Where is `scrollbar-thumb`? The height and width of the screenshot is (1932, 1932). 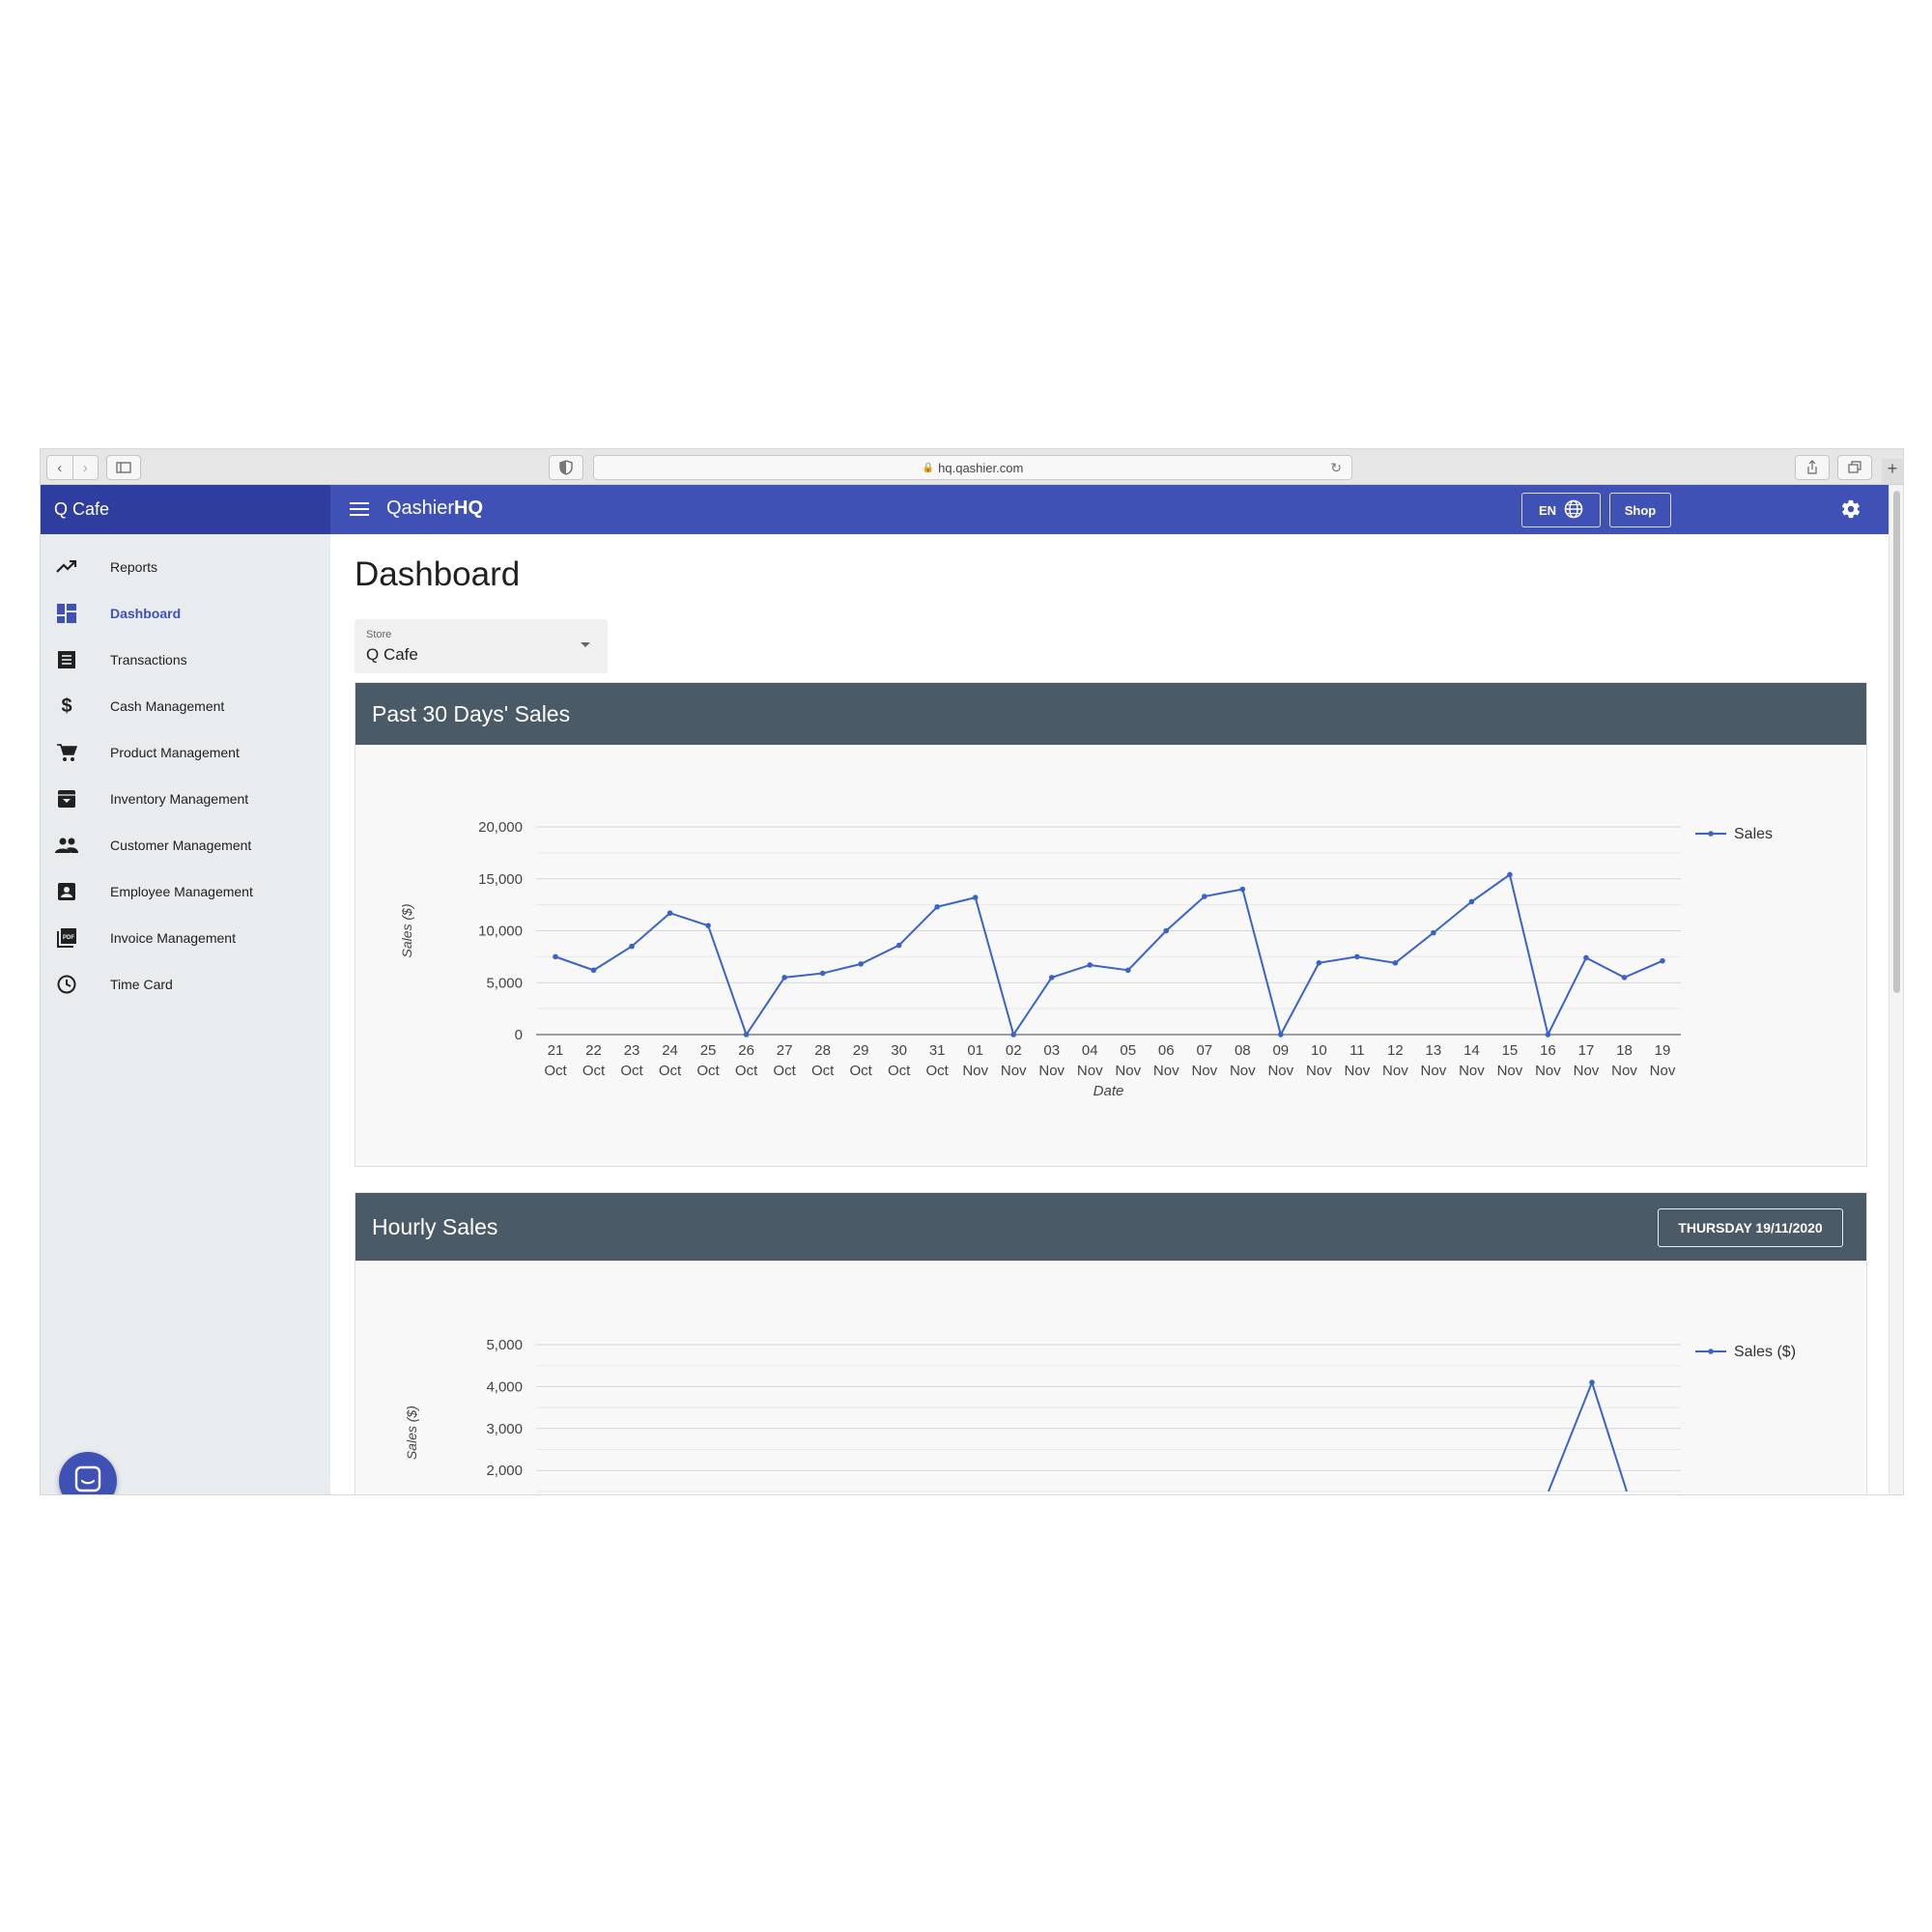 scrollbar-thumb is located at coordinates (1896, 742).